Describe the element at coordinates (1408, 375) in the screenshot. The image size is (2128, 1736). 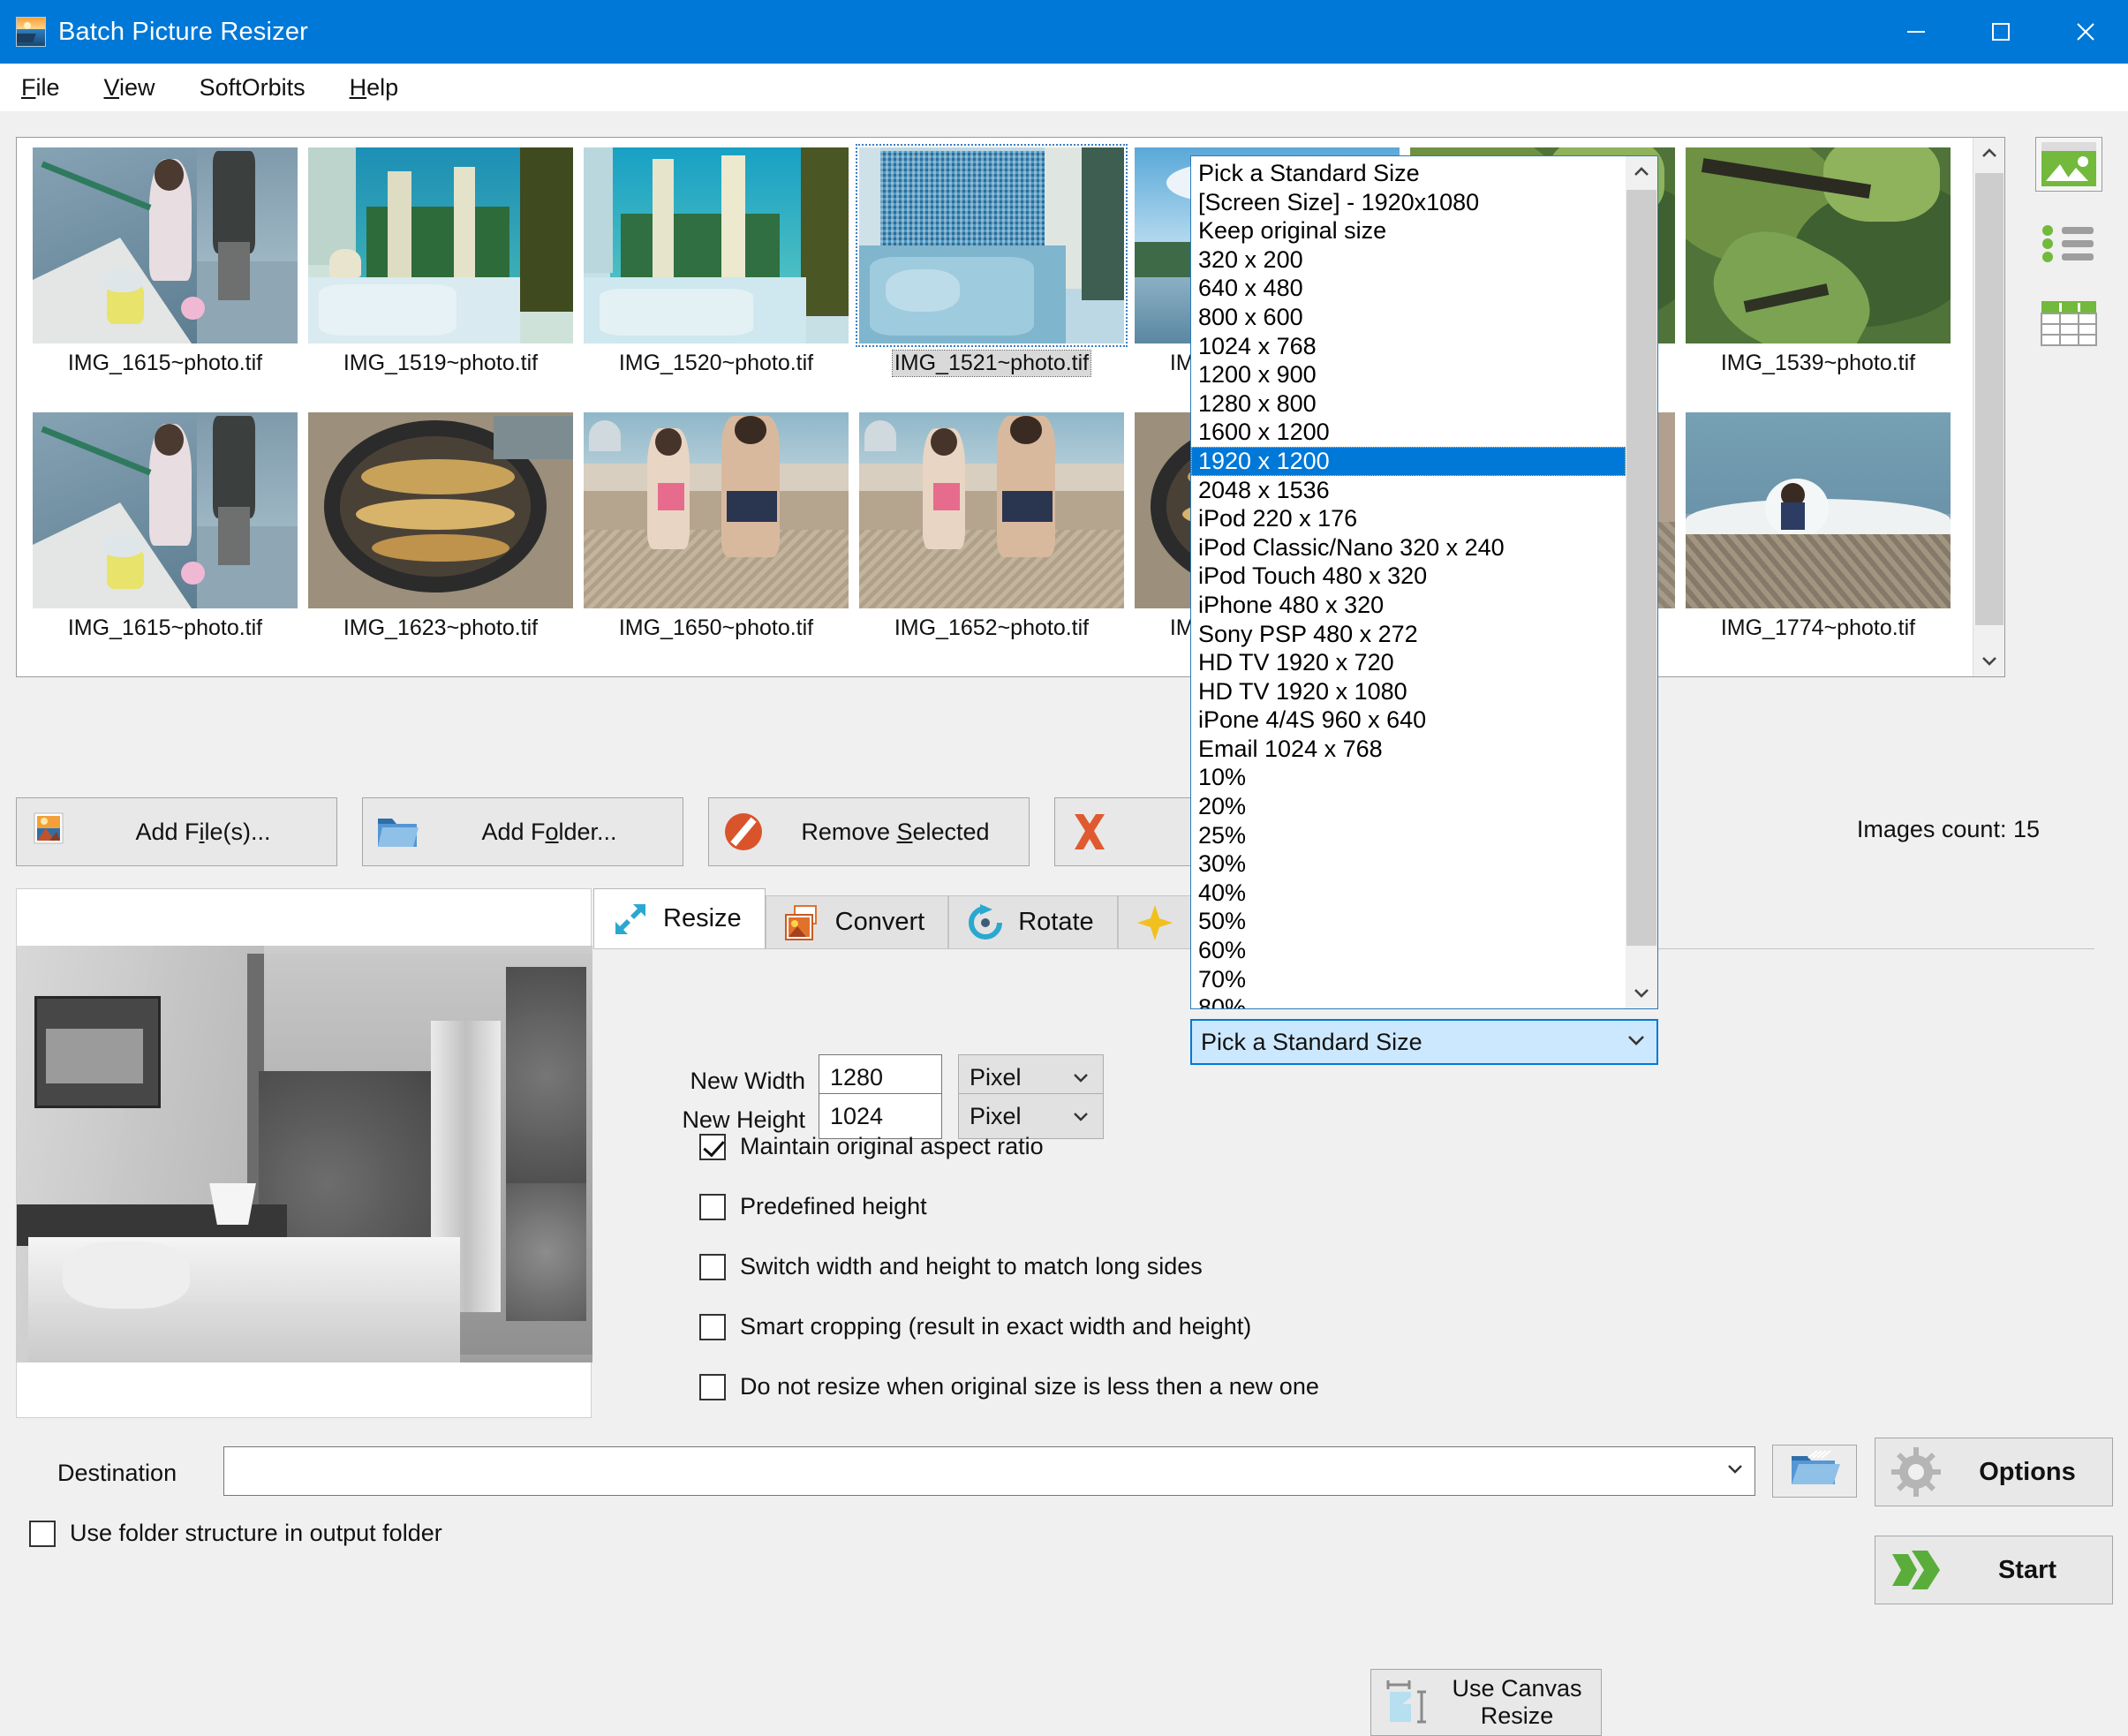
I see `dropdown-option: 1200 x 900` at that location.